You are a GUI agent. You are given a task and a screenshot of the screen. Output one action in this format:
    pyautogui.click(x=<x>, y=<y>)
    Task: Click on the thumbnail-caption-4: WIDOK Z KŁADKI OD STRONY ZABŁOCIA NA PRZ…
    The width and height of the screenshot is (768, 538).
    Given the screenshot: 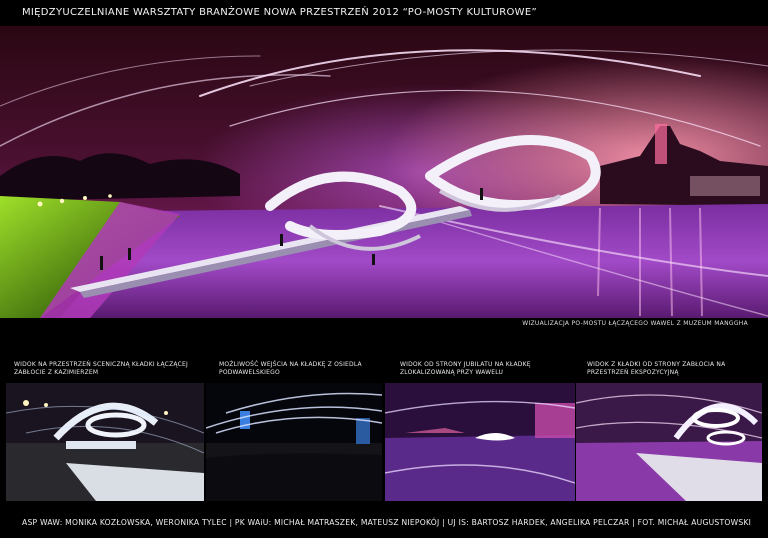 What is the action you would take?
    pyautogui.click(x=656, y=368)
    